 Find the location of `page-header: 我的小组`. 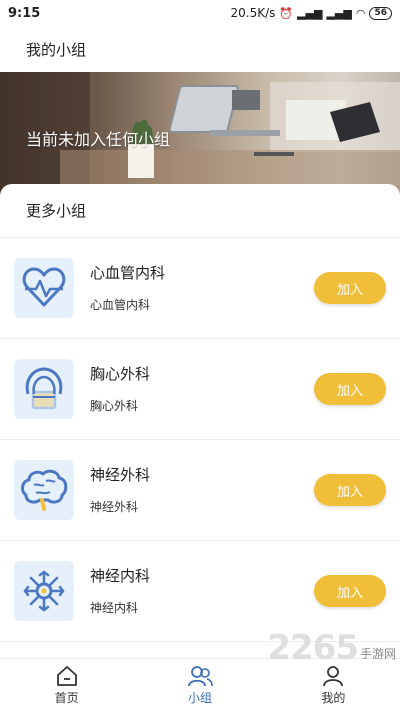

page-header: 我的小组 is located at coordinates (200, 49).